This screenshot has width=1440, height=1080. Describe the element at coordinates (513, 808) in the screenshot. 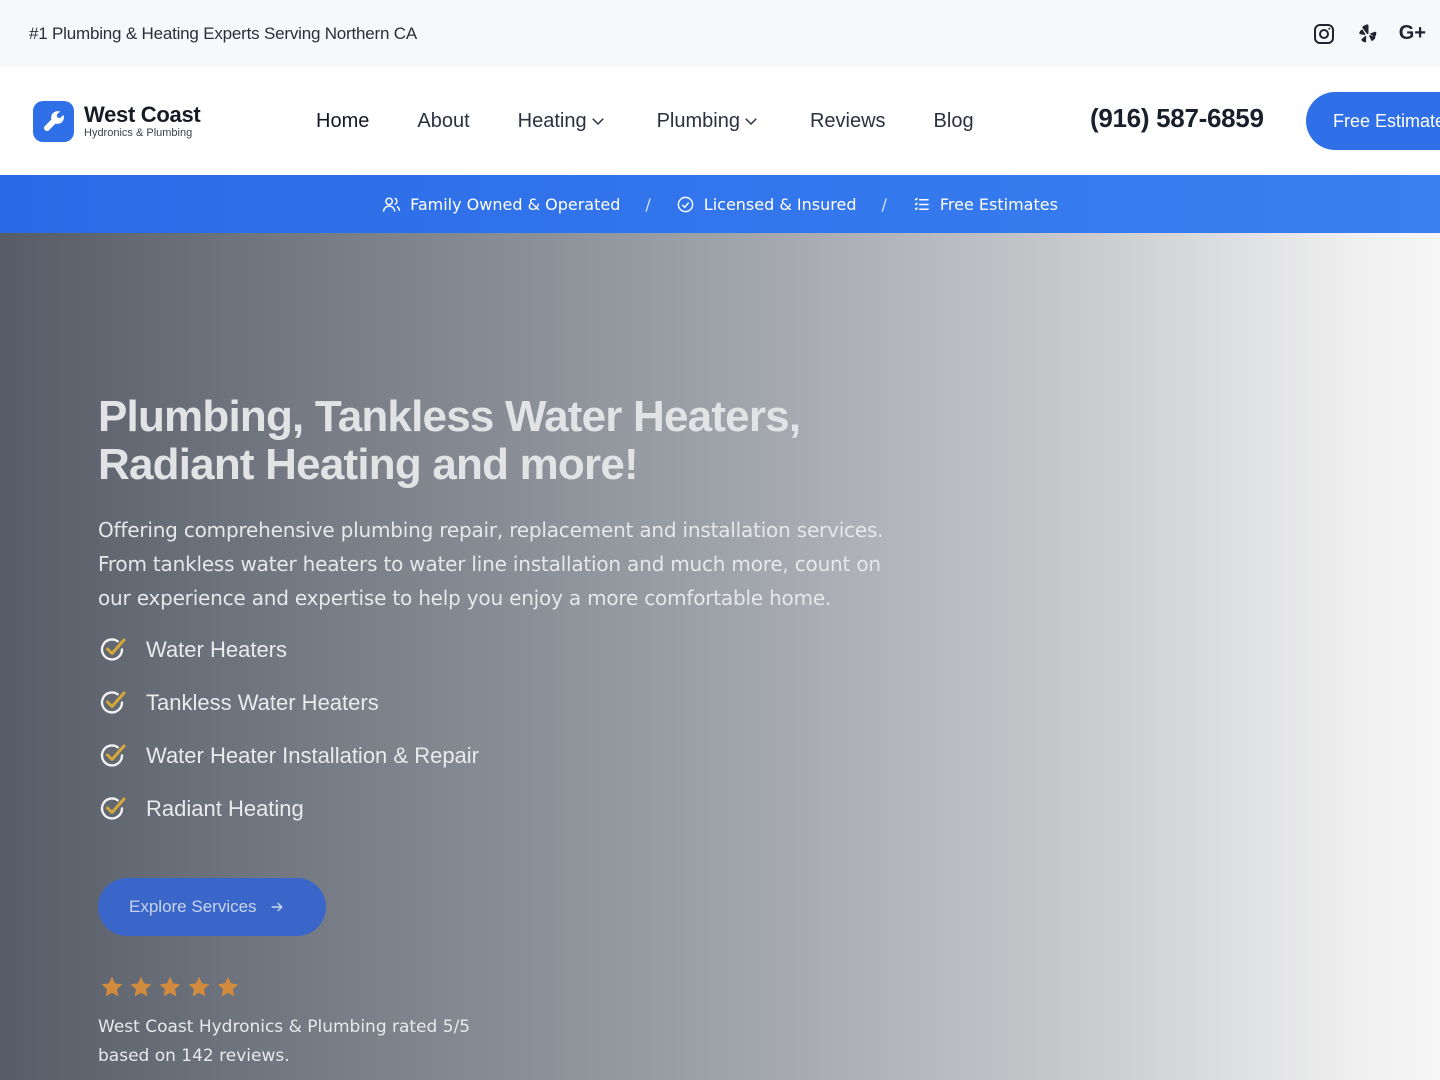

I see `feature-item: Radiant Heating` at that location.